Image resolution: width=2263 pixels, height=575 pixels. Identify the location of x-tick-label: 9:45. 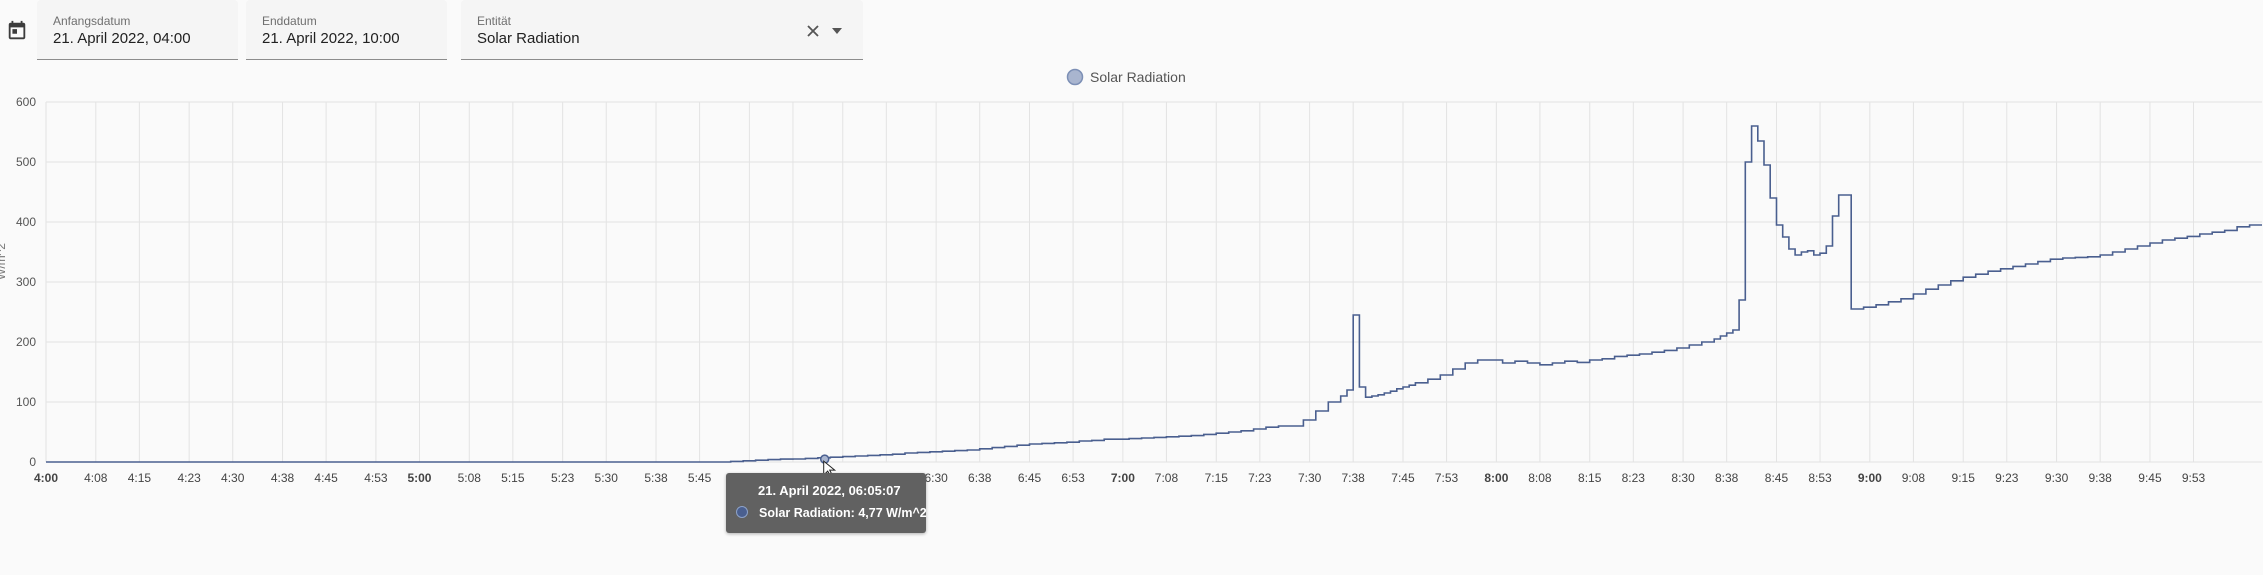
(2150, 478).